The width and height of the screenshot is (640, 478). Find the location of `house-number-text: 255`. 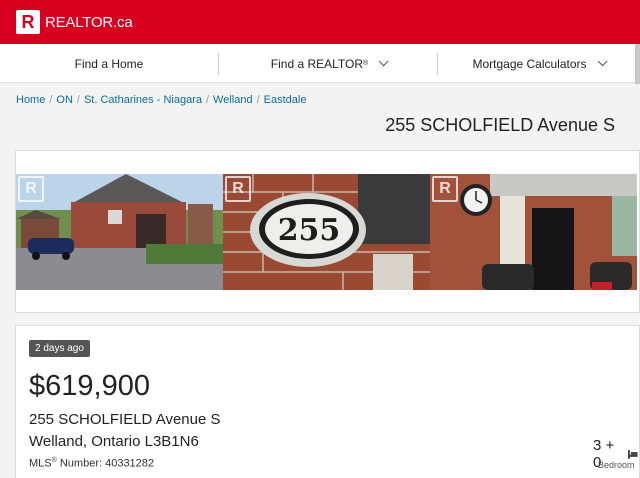

house-number-text: 255 is located at coordinates (309, 230).